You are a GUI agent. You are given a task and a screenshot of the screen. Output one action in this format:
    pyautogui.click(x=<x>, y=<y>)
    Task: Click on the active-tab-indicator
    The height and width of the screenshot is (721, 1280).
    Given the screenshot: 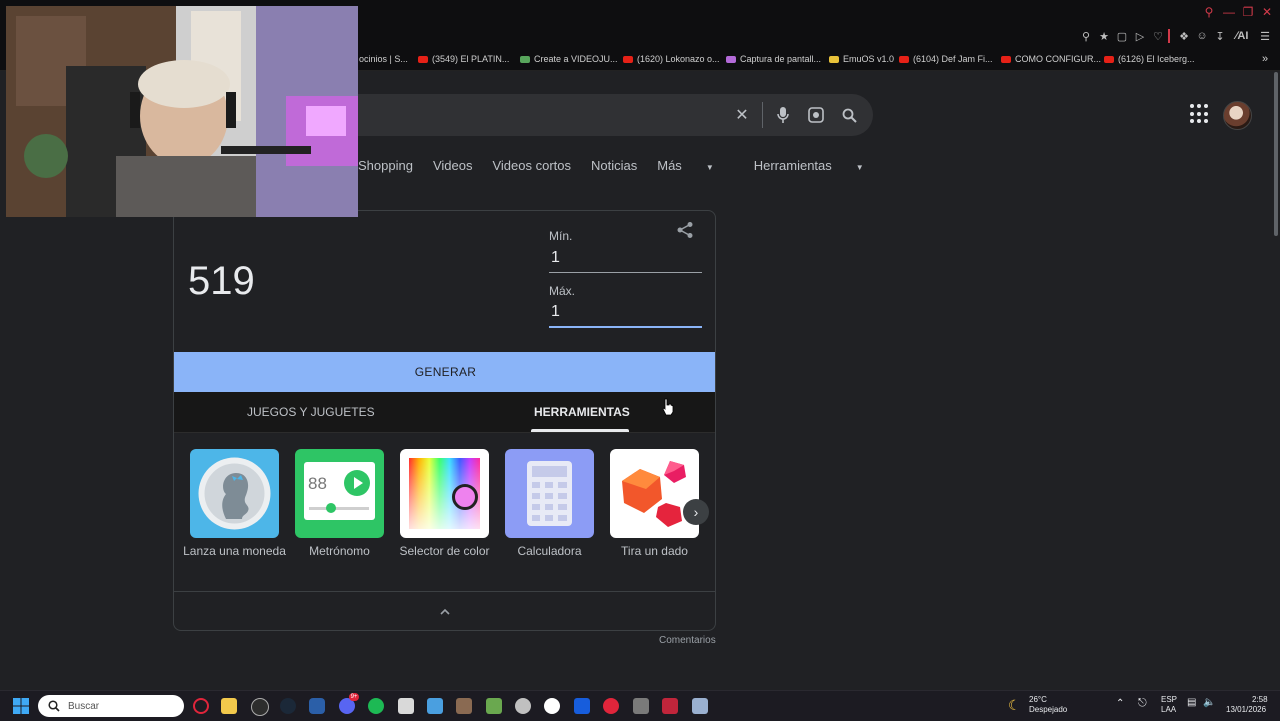 What is the action you would take?
    pyautogui.click(x=580, y=430)
    